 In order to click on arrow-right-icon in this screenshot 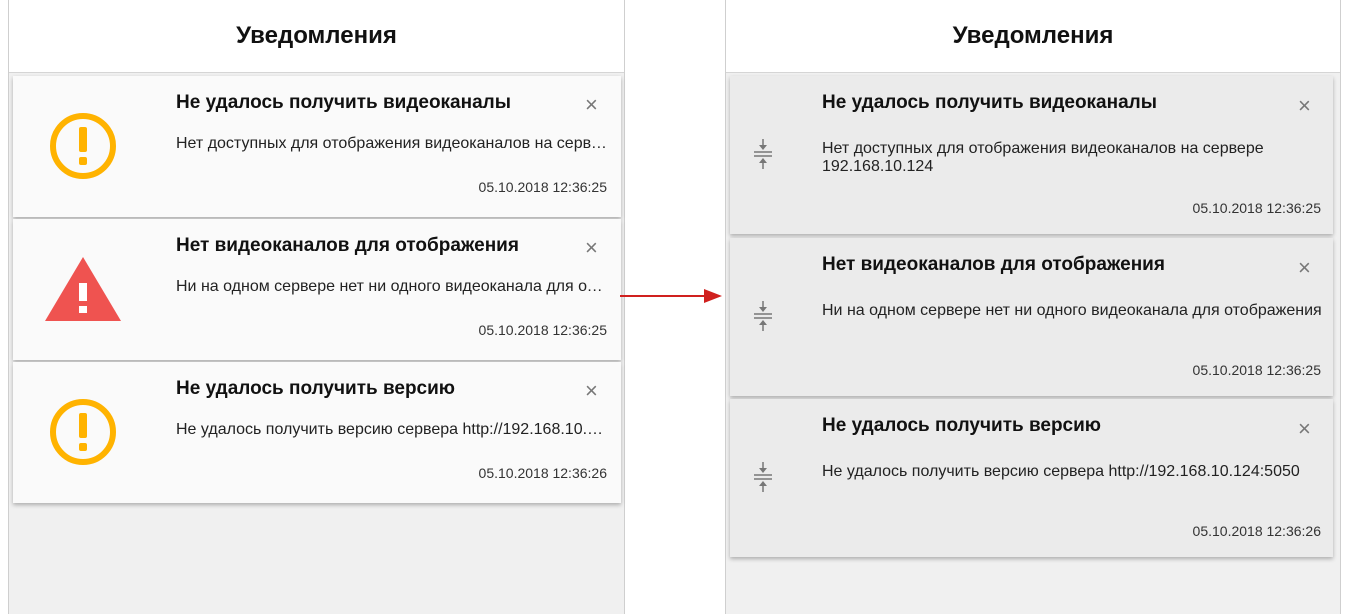, I will do `click(671, 296)`.